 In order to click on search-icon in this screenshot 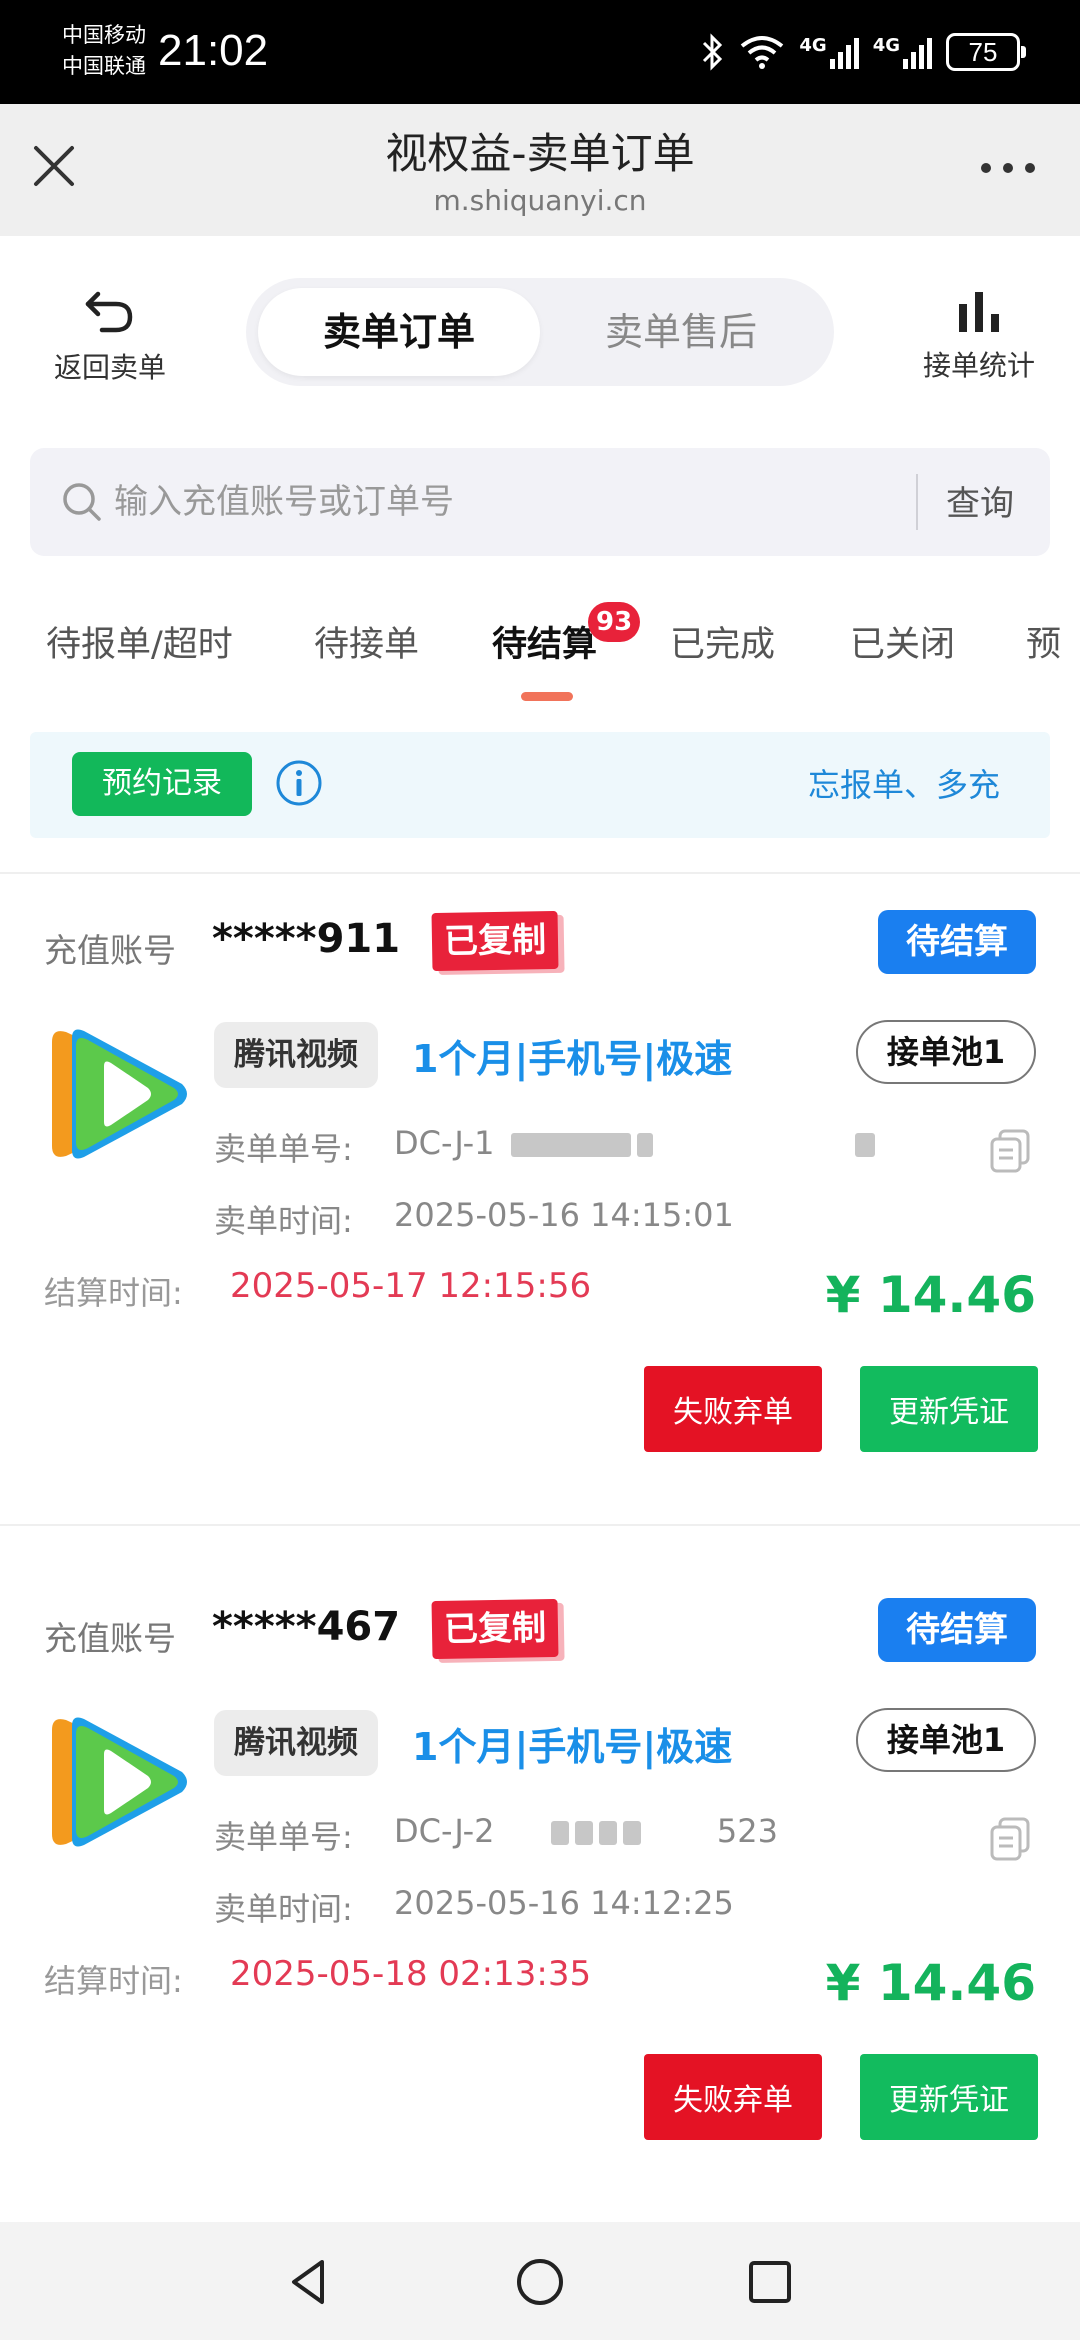, I will do `click(82, 502)`.